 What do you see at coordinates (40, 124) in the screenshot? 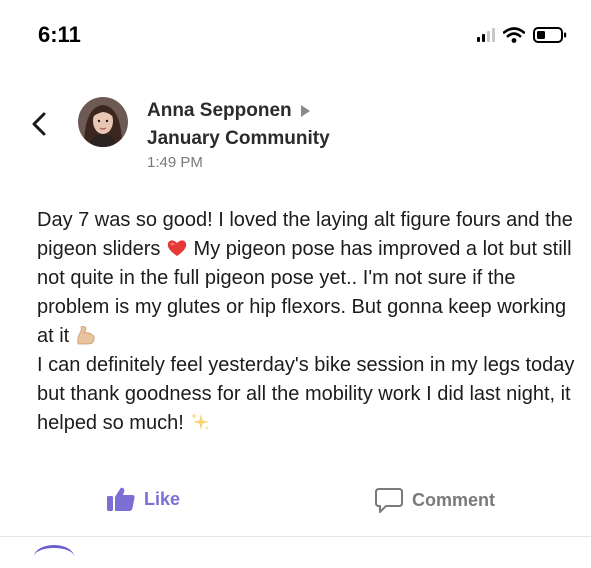
I see `back-chevron-icon` at bounding box center [40, 124].